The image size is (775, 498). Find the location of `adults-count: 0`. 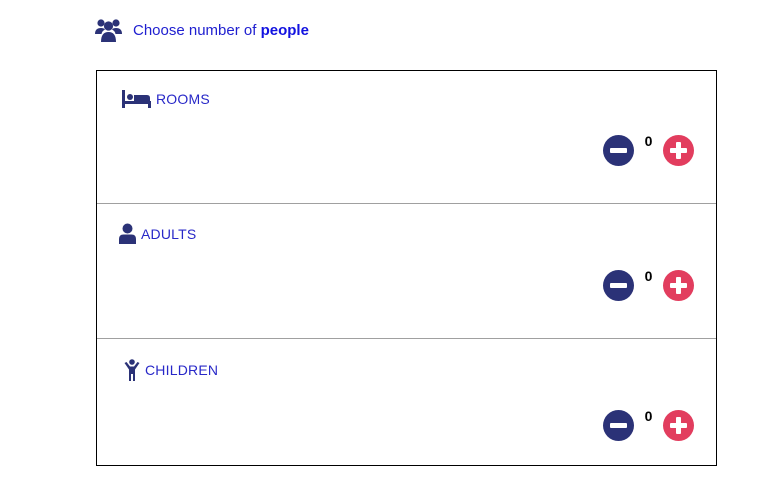

adults-count: 0 is located at coordinates (648, 276).